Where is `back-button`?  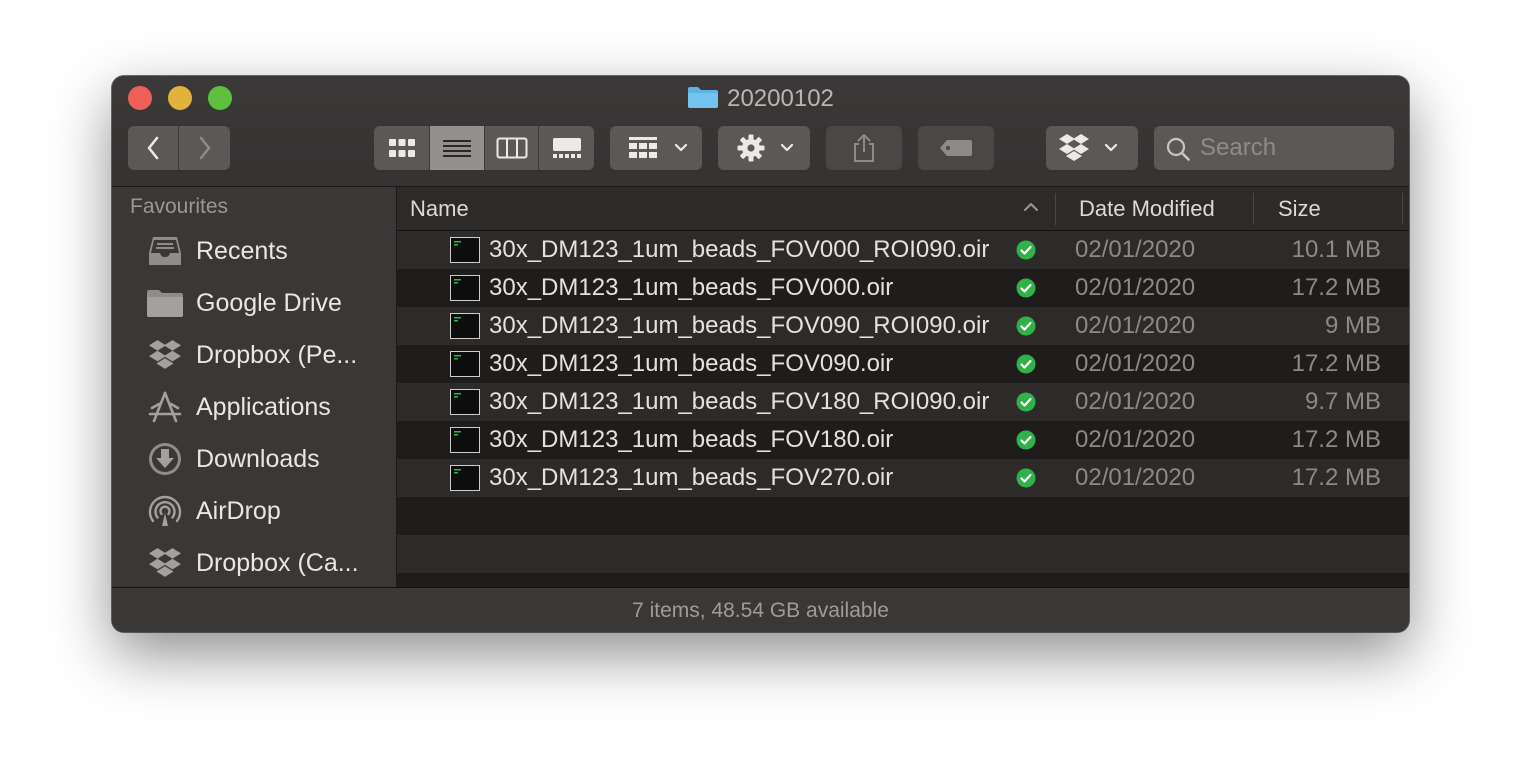 back-button is located at coordinates (153, 148).